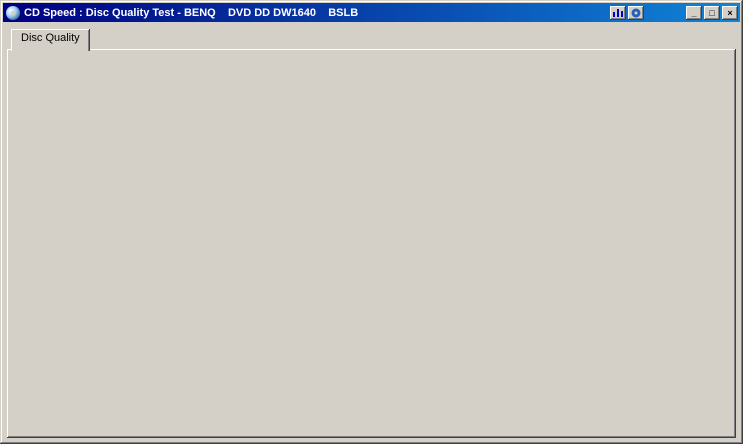 The width and height of the screenshot is (743, 444). I want to click on minimize-button: _, so click(694, 12).